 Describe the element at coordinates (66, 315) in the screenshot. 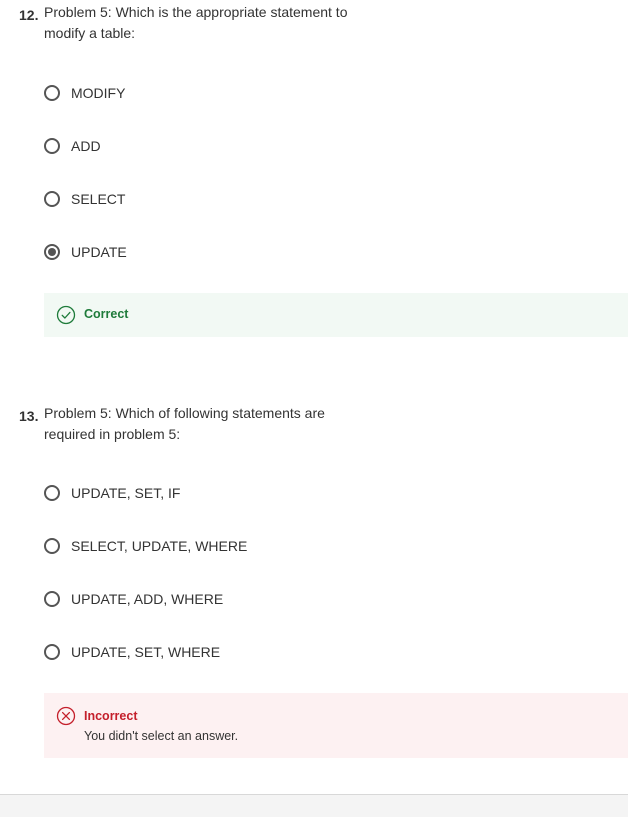

I see `check-circle-icon` at that location.